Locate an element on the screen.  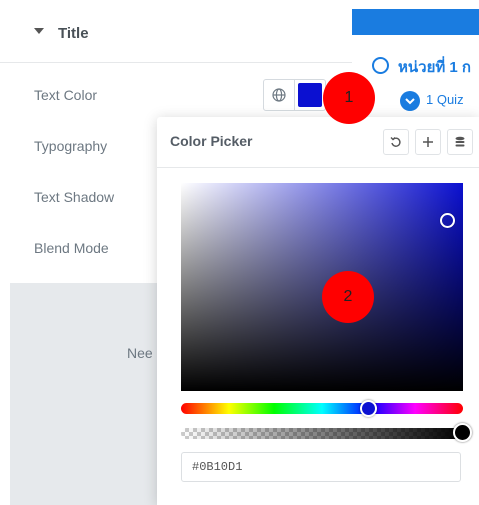
database-icon is located at coordinates (460, 141).